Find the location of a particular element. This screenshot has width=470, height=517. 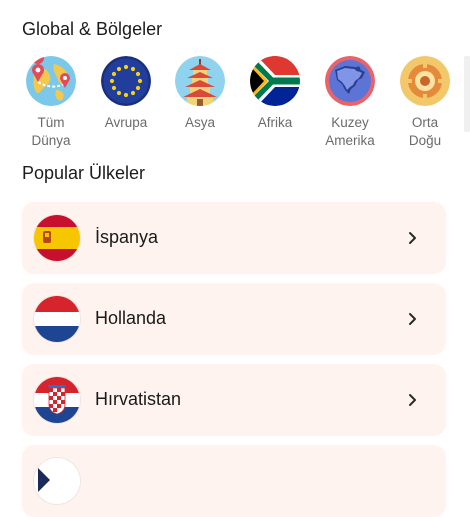

eu-flag-icon is located at coordinates (126, 81).